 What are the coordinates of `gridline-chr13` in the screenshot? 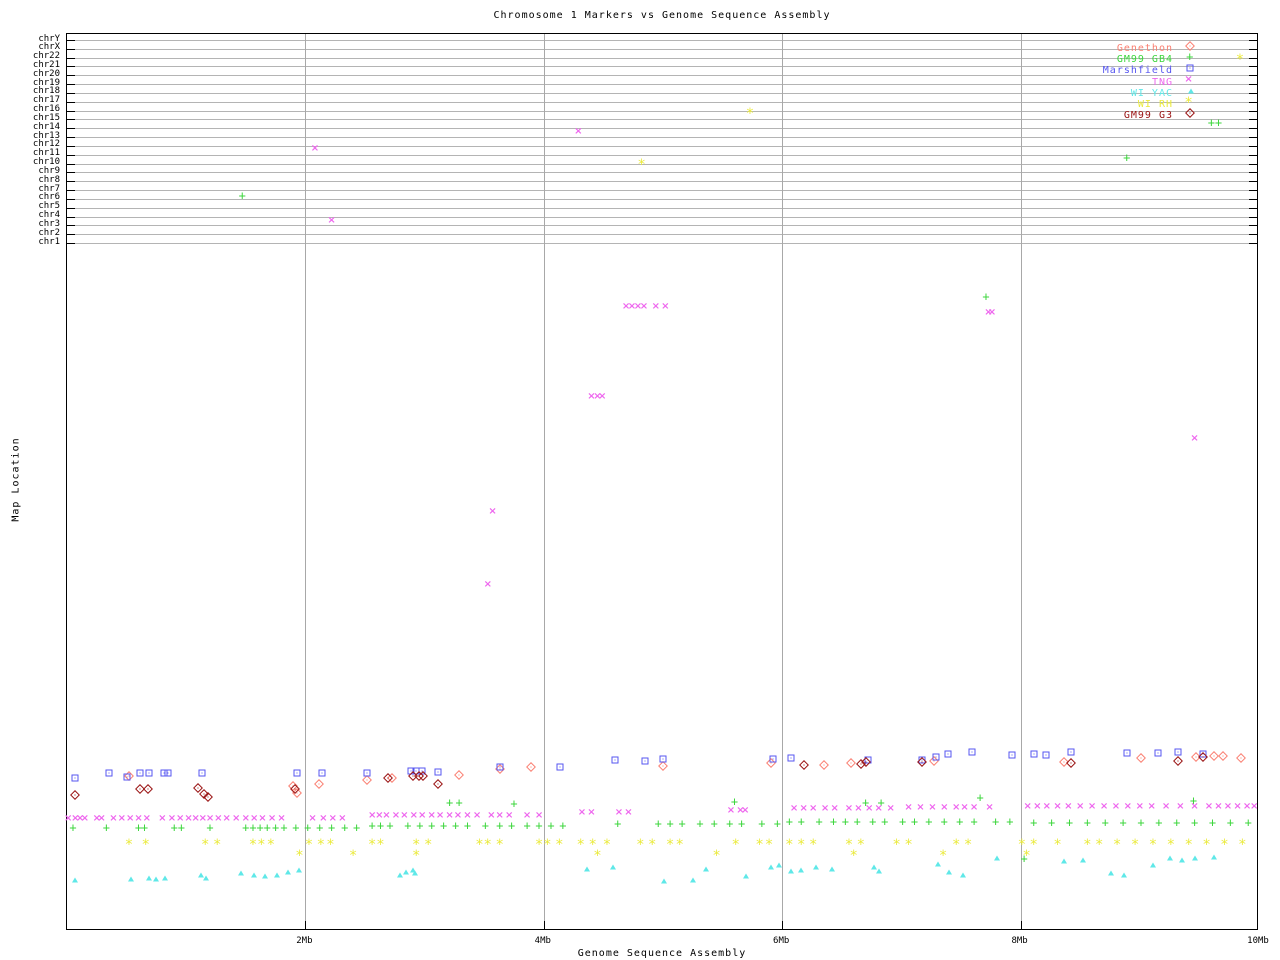 It's located at (662, 138).